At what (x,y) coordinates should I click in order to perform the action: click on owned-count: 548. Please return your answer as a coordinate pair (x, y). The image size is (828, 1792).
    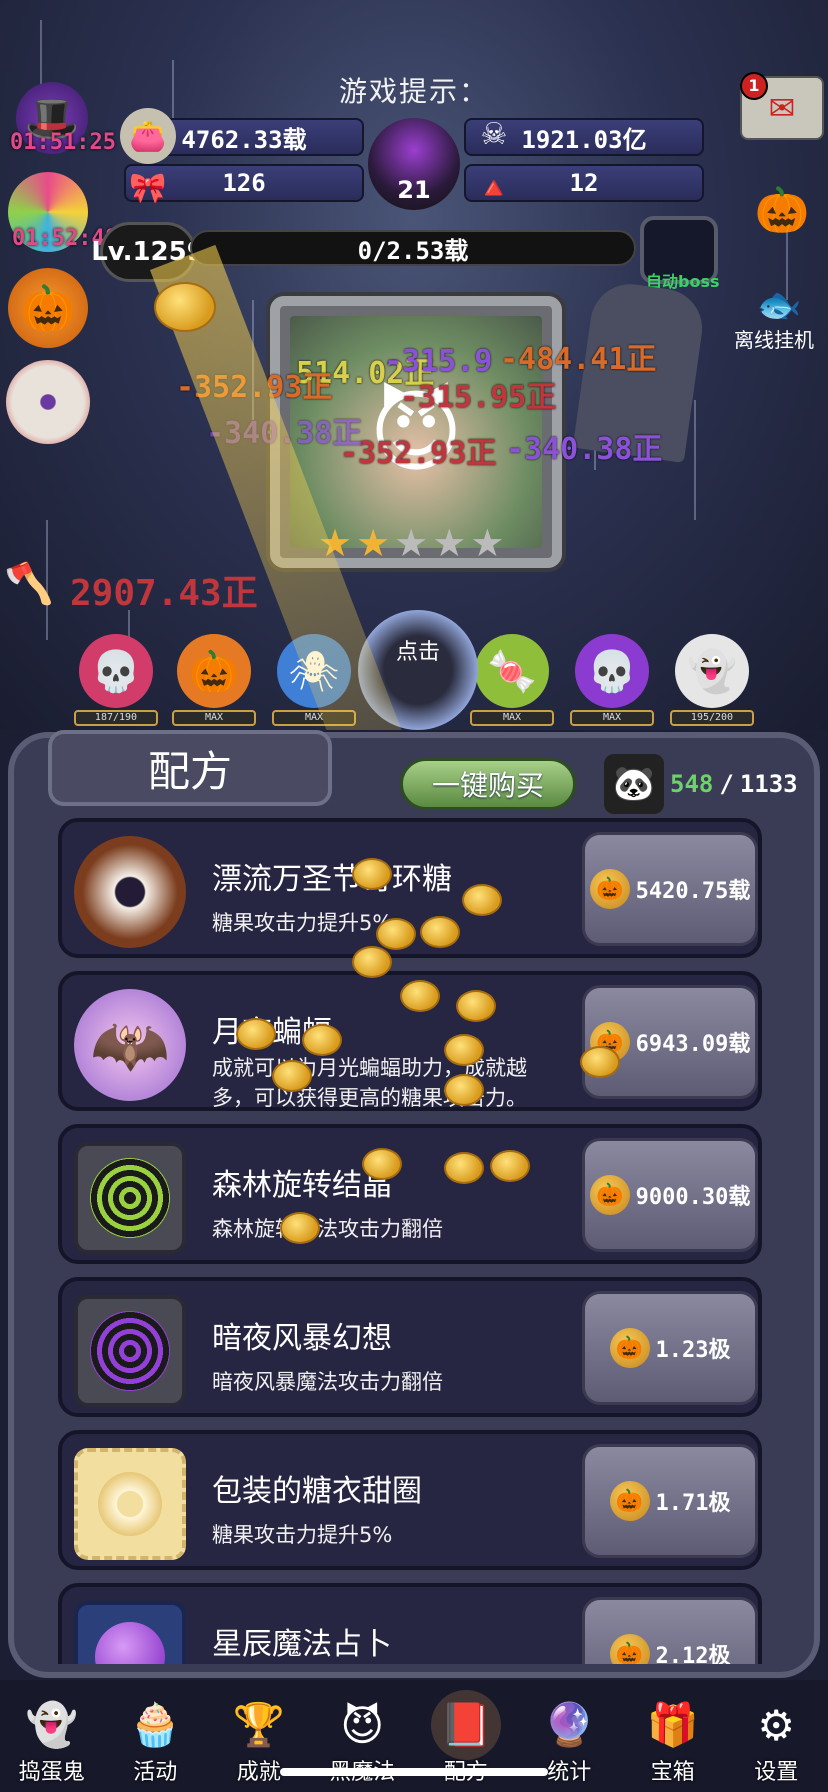
    Looking at the image, I should click on (692, 784).